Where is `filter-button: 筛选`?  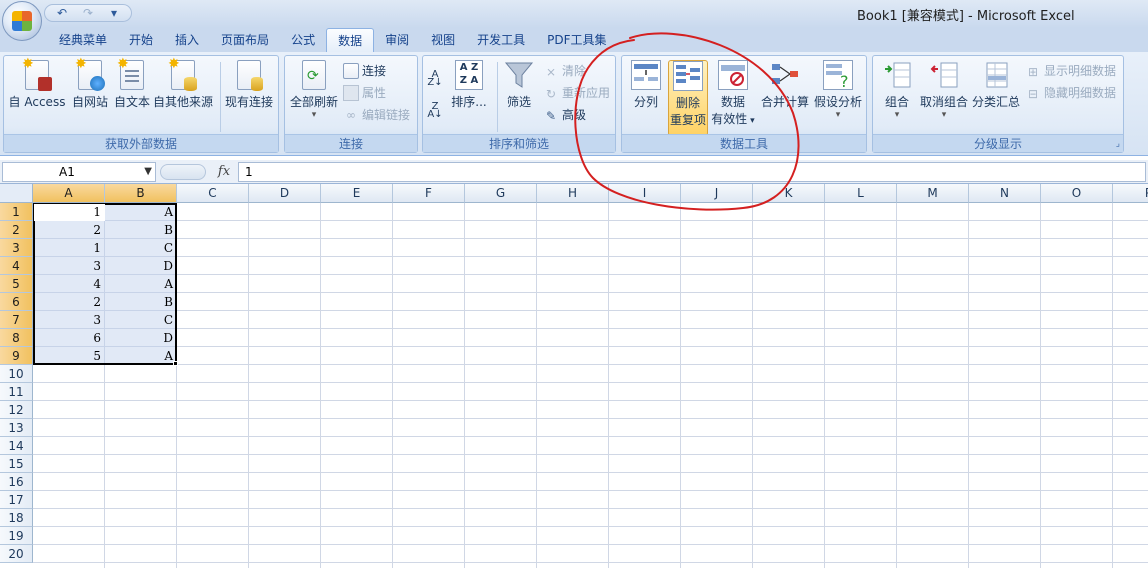 filter-button: 筛选 is located at coordinates (519, 85).